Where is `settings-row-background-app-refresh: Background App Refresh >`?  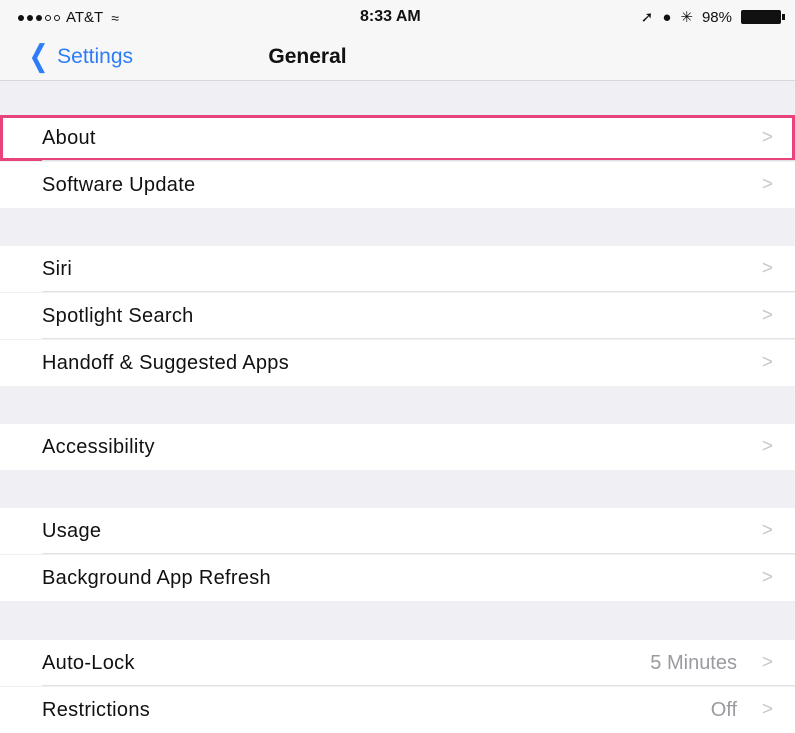 settings-row-background-app-refresh: Background App Refresh > is located at coordinates (397, 578).